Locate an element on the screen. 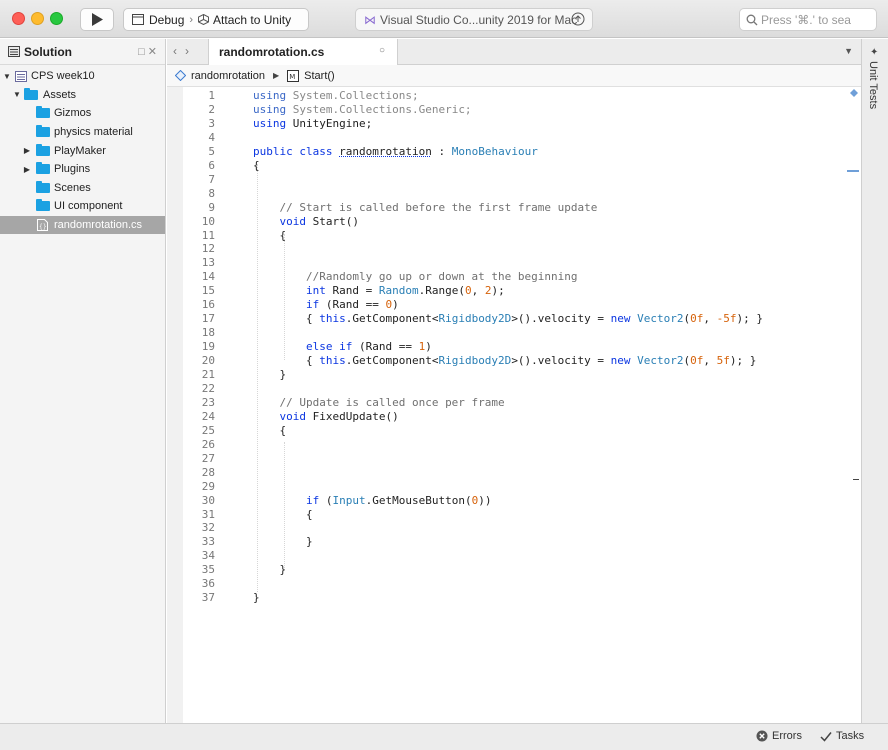 This screenshot has width=888, height=750. tree-item-ui-component: UI component is located at coordinates (82, 206).